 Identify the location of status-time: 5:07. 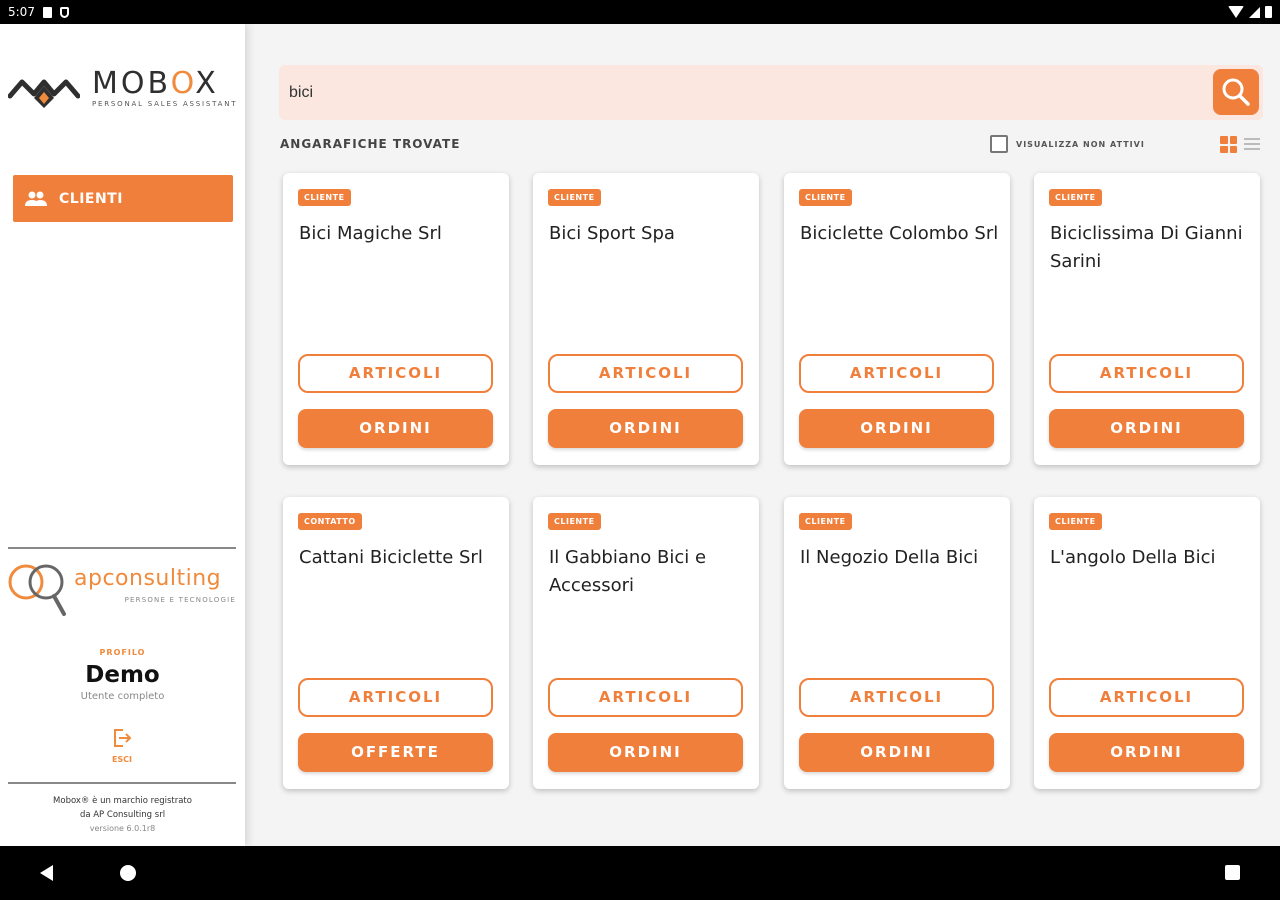
(21, 12).